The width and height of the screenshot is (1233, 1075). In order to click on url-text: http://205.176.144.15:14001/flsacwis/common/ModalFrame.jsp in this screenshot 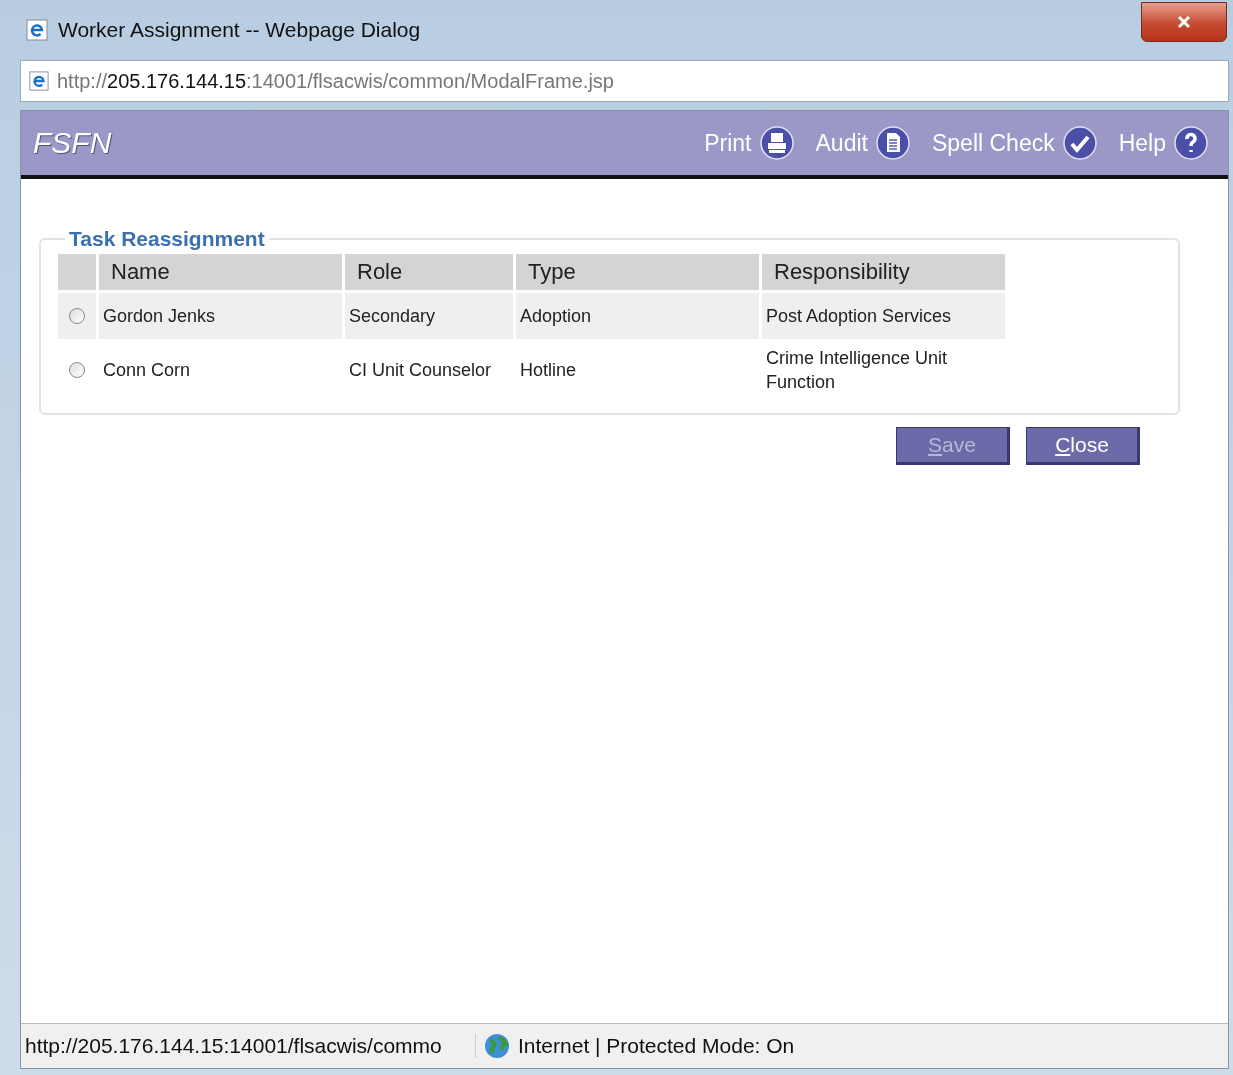, I will do `click(335, 81)`.